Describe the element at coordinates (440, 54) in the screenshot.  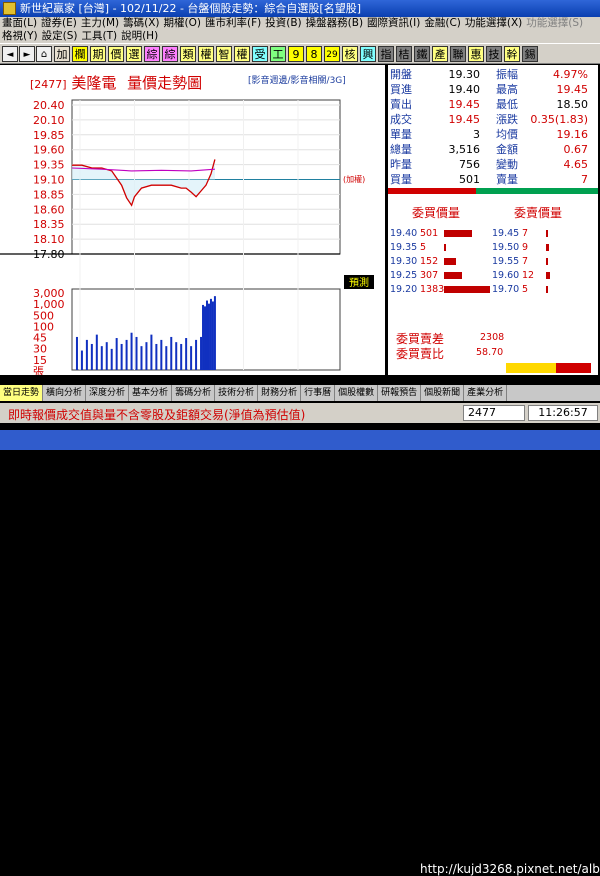
I see `toolbar-button: 產` at that location.